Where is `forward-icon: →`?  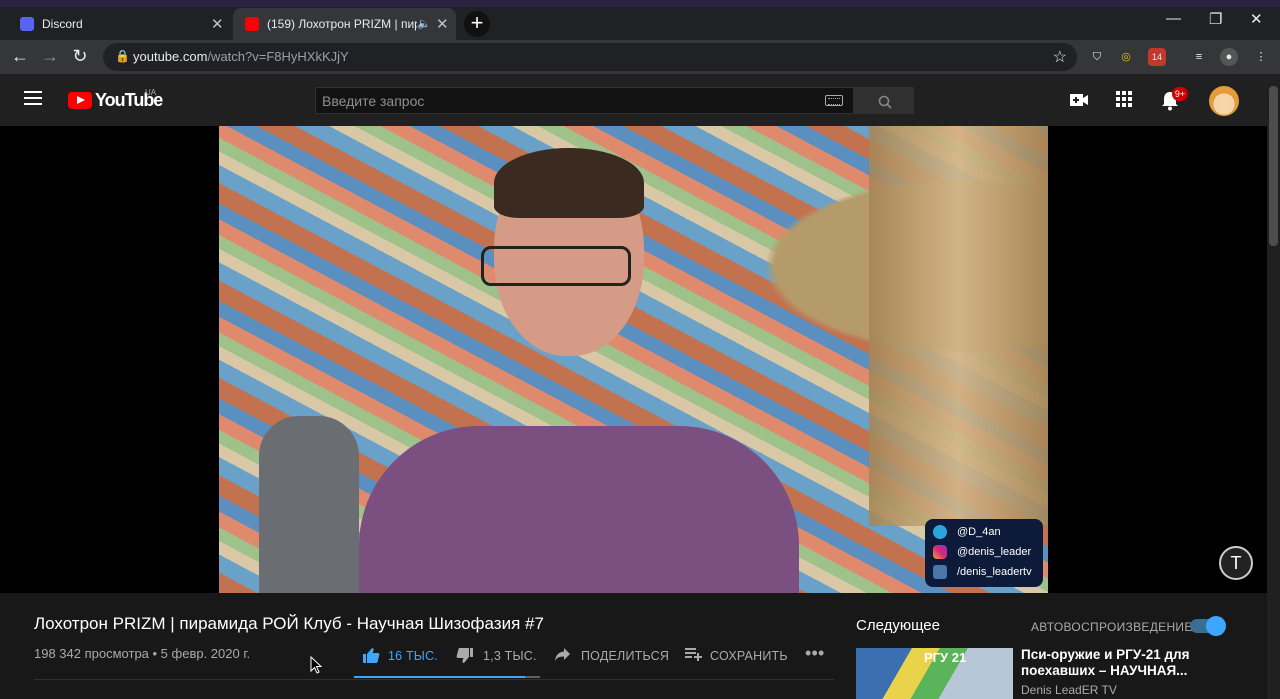
forward-icon: → is located at coordinates (50, 56).